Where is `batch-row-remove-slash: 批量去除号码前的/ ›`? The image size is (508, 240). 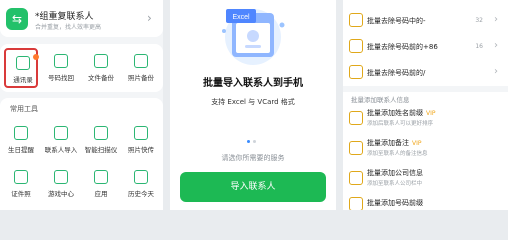
batch-row-remove-slash: 批量去除号码前的/ › is located at coordinates (425, 72).